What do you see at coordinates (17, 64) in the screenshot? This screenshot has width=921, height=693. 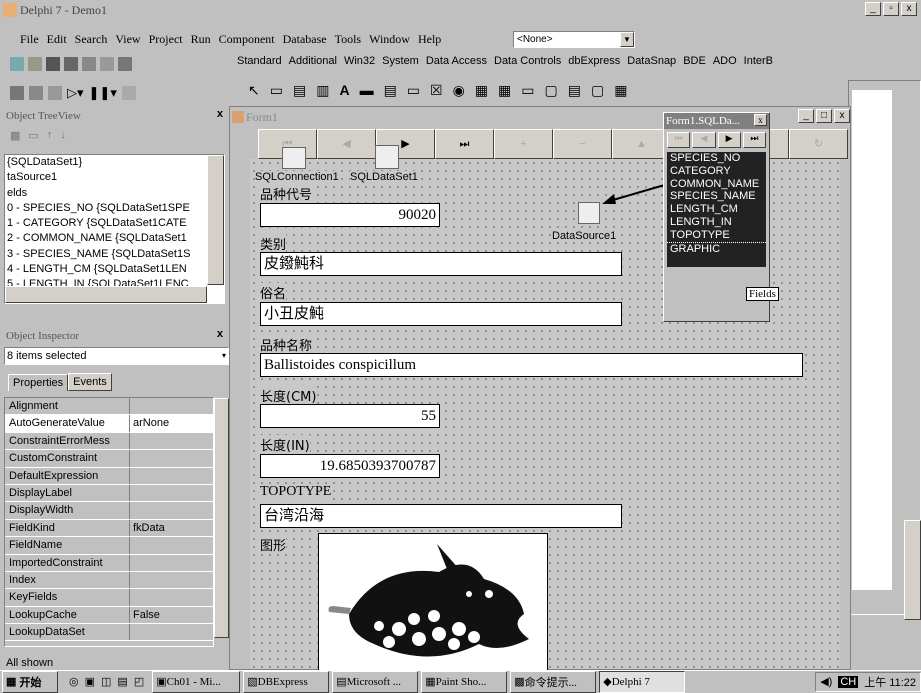 I see `new-icon` at bounding box center [17, 64].